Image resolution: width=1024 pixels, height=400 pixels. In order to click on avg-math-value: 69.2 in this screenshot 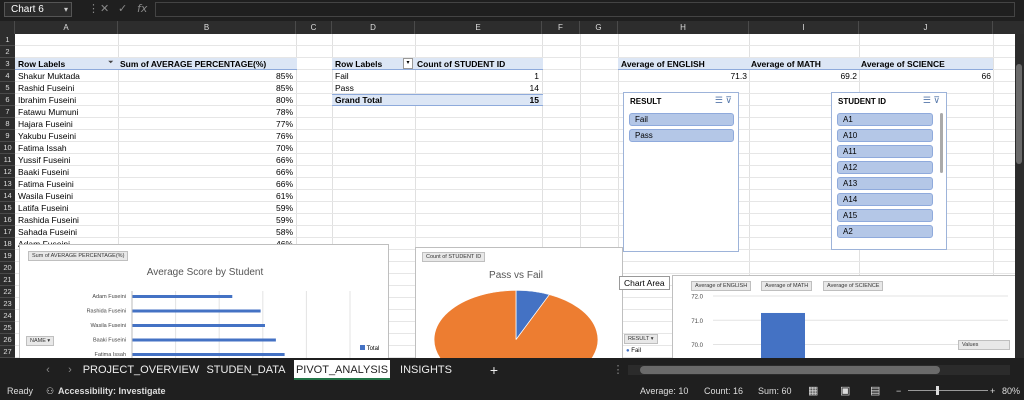, I will do `click(804, 76)`.